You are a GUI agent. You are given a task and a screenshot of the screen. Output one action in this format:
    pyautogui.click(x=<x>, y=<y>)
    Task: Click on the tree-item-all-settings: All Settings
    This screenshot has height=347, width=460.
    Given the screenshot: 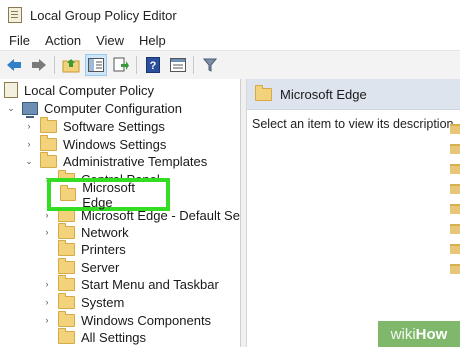 What is the action you would take?
    pyautogui.click(x=94, y=336)
    